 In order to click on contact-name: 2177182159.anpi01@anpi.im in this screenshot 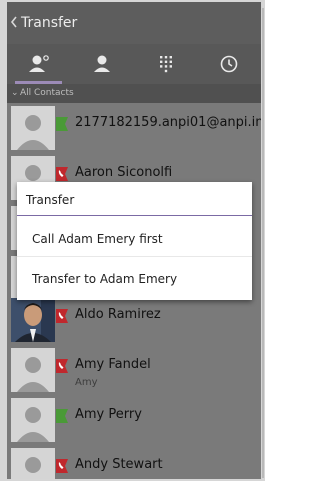, I will do `click(168, 122)`.